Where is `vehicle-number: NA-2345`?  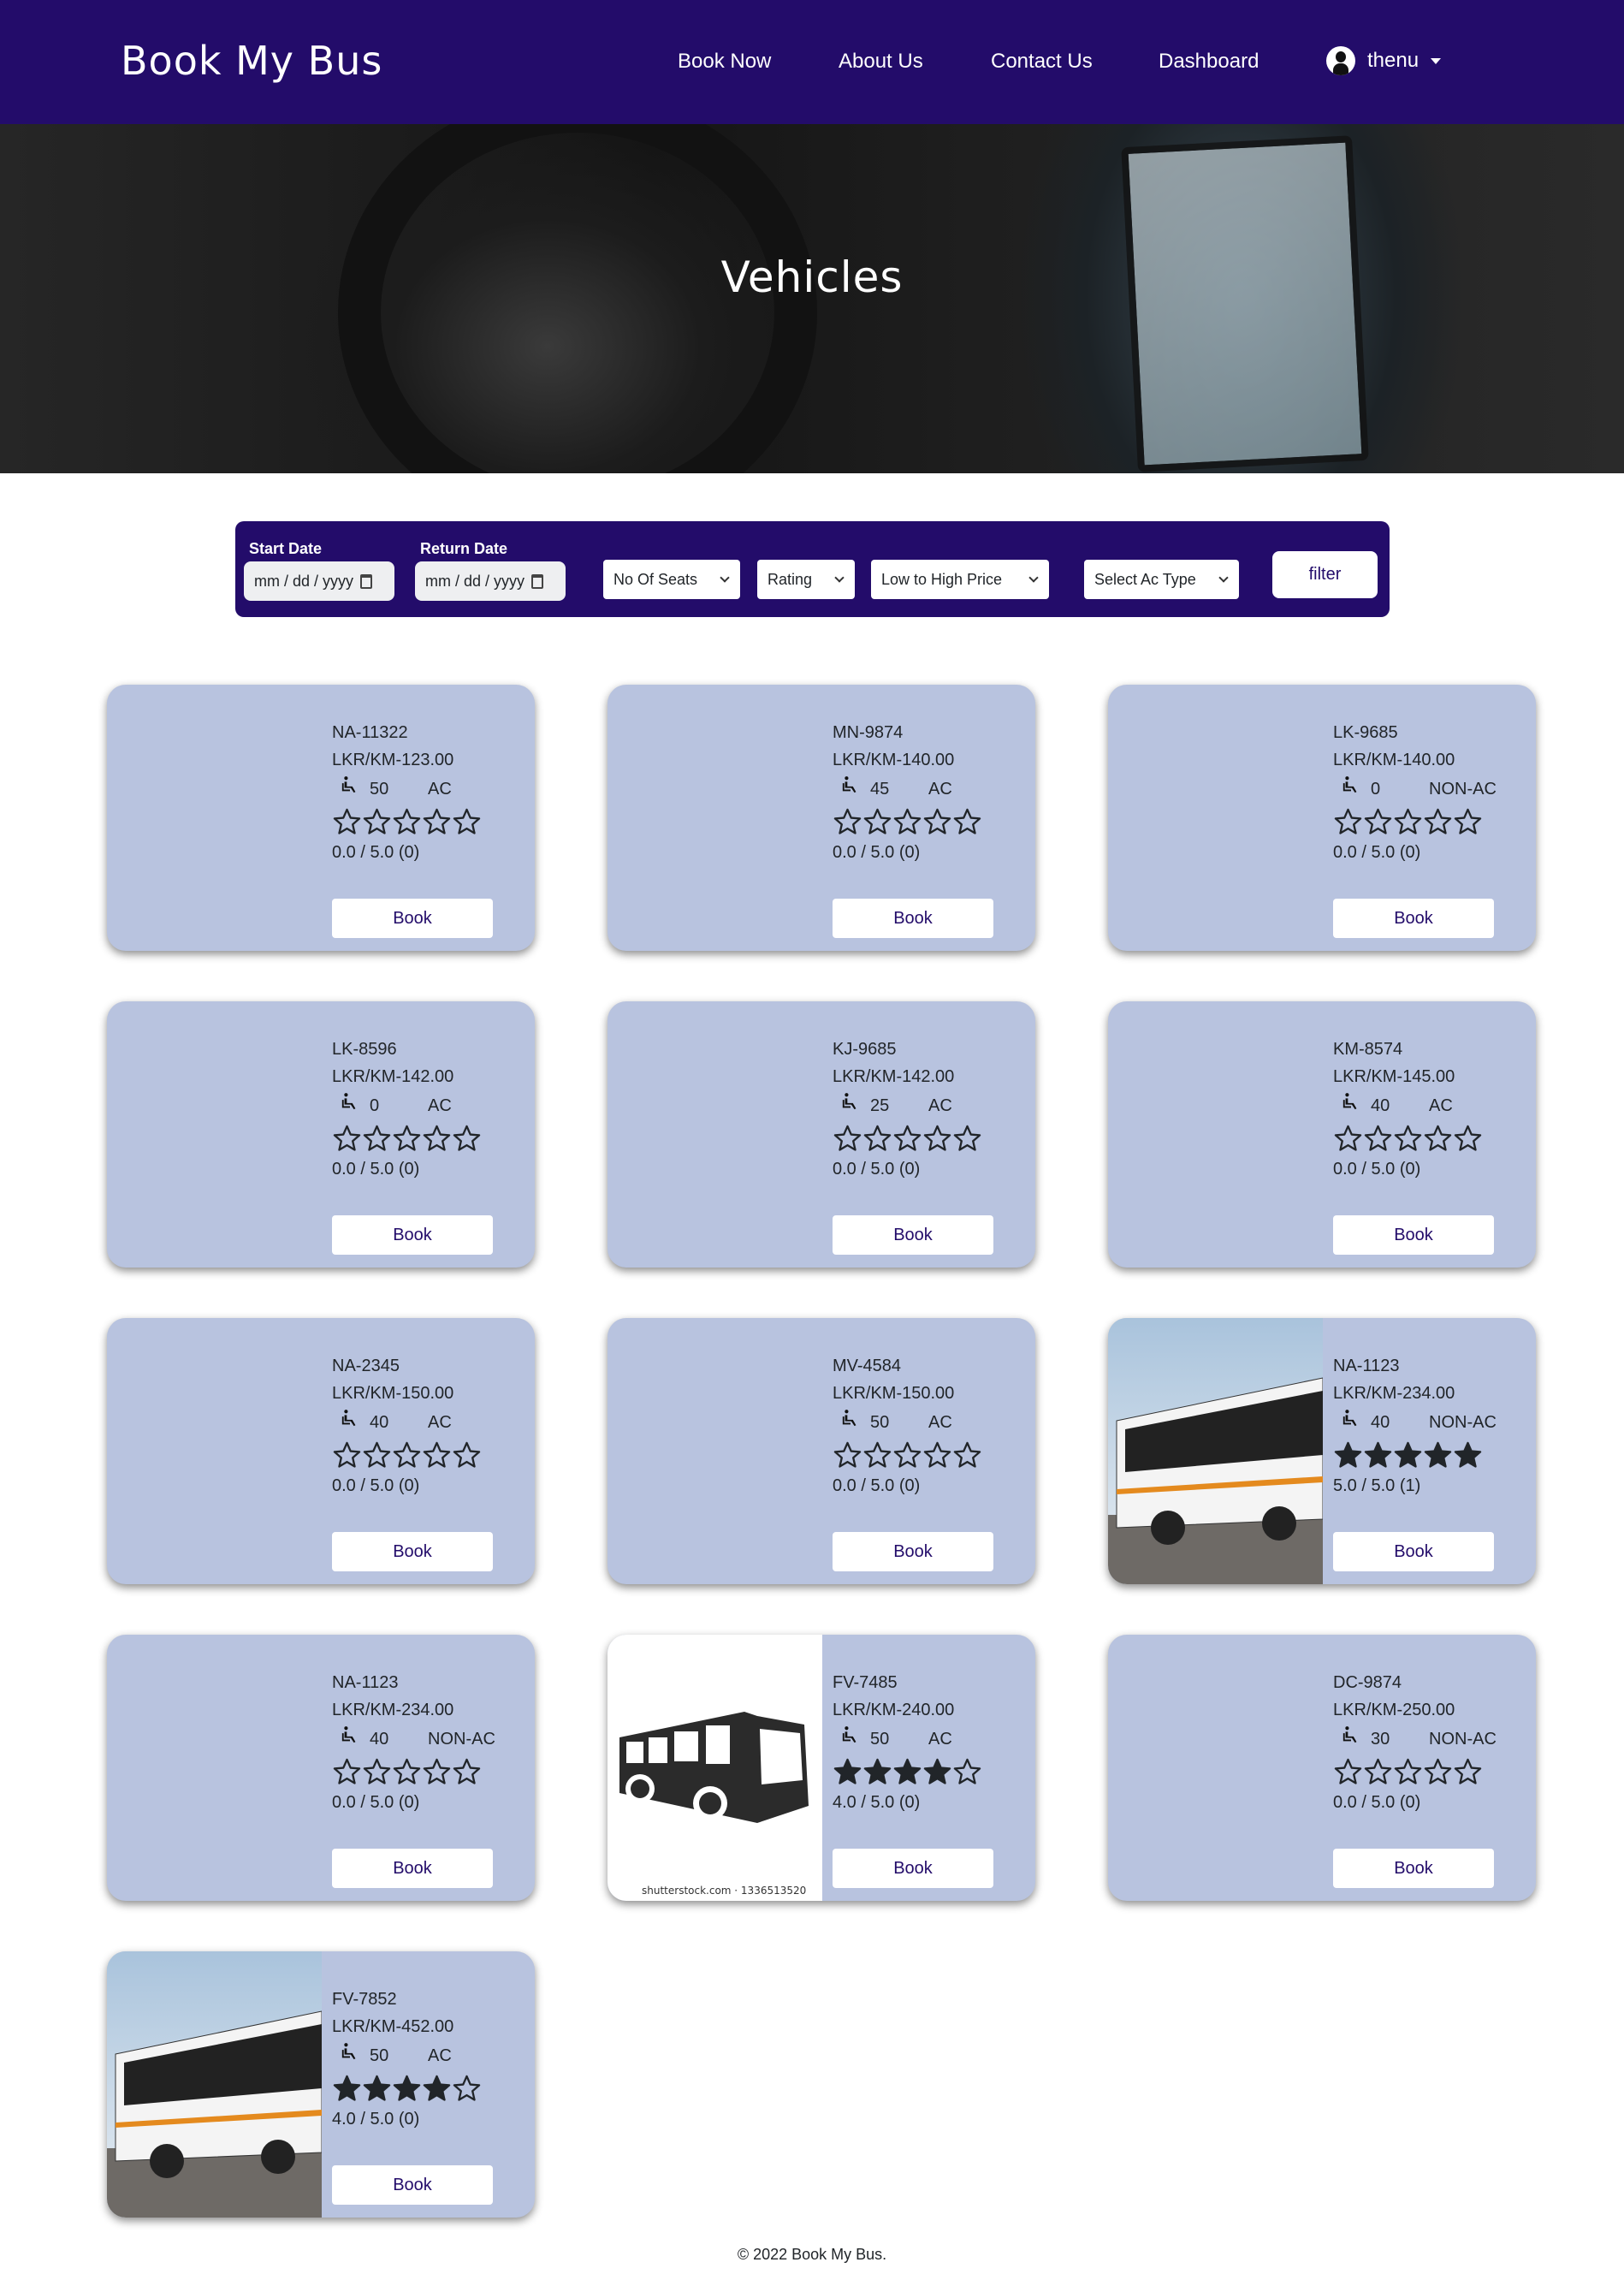 vehicle-number: NA-2345 is located at coordinates (366, 1366).